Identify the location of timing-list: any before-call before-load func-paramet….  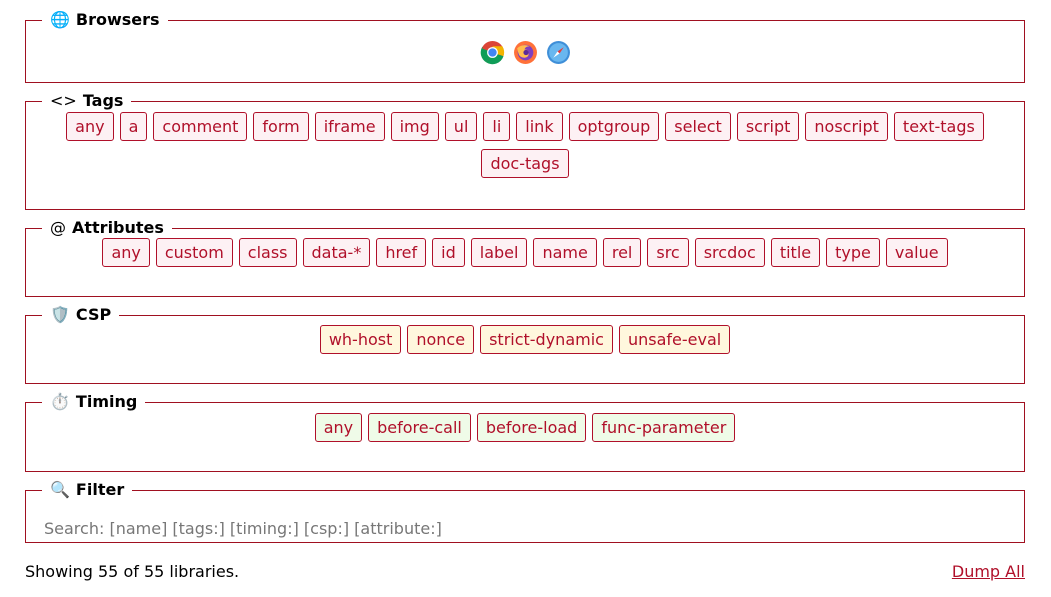
(525, 427).